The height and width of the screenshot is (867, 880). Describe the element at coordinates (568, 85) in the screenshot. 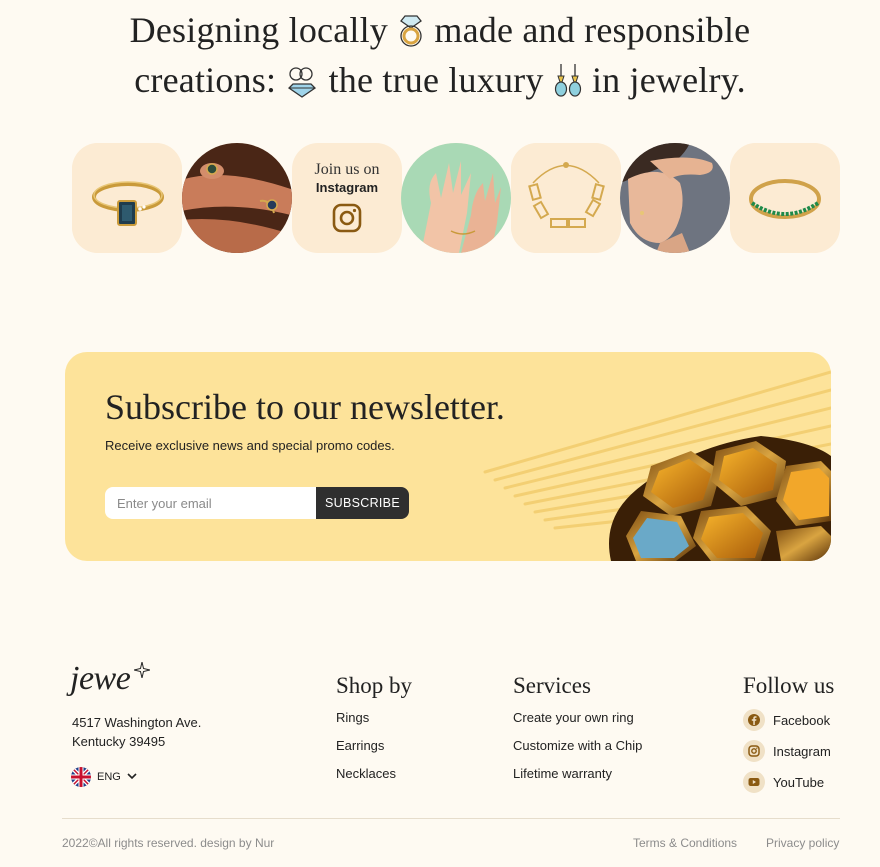

I see `earrings-icon` at that location.